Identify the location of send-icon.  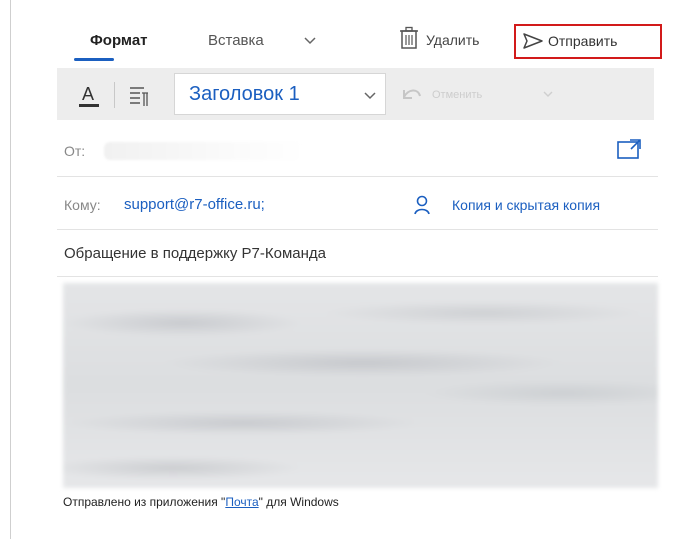
(533, 41).